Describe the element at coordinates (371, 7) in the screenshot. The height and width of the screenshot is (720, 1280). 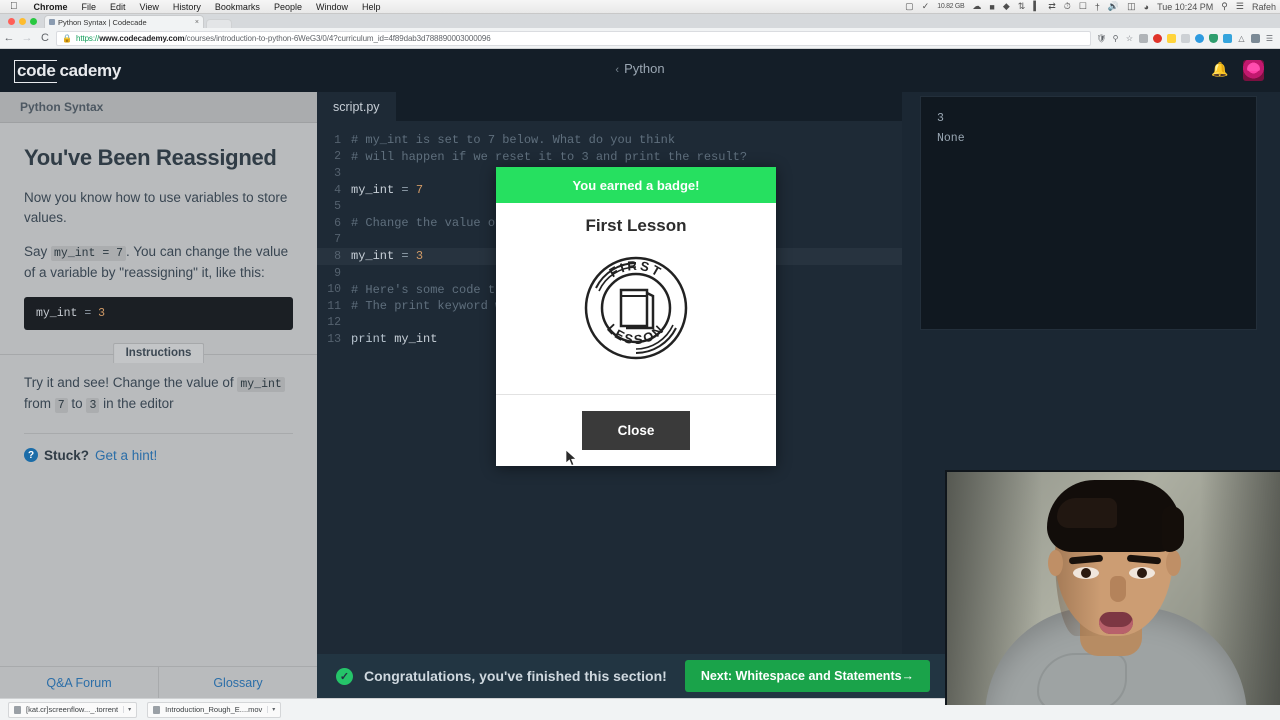
I see `menu-item-help: Help` at that location.